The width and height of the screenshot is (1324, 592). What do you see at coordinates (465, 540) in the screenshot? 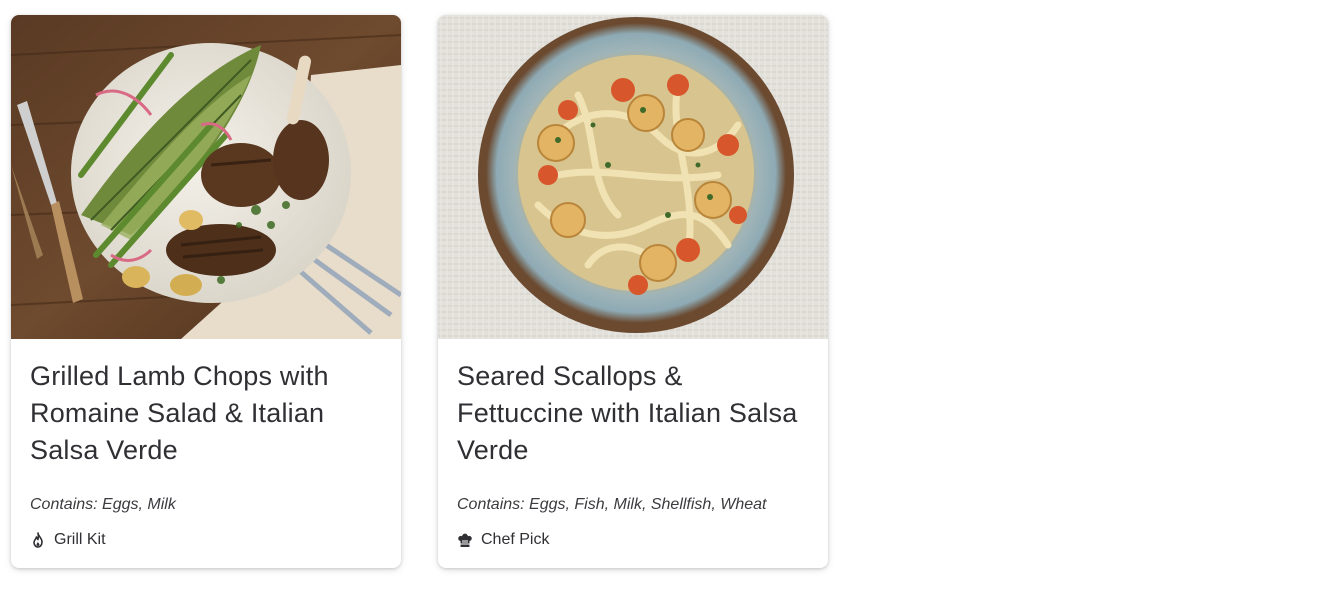
I see `chef-hat-icon` at bounding box center [465, 540].